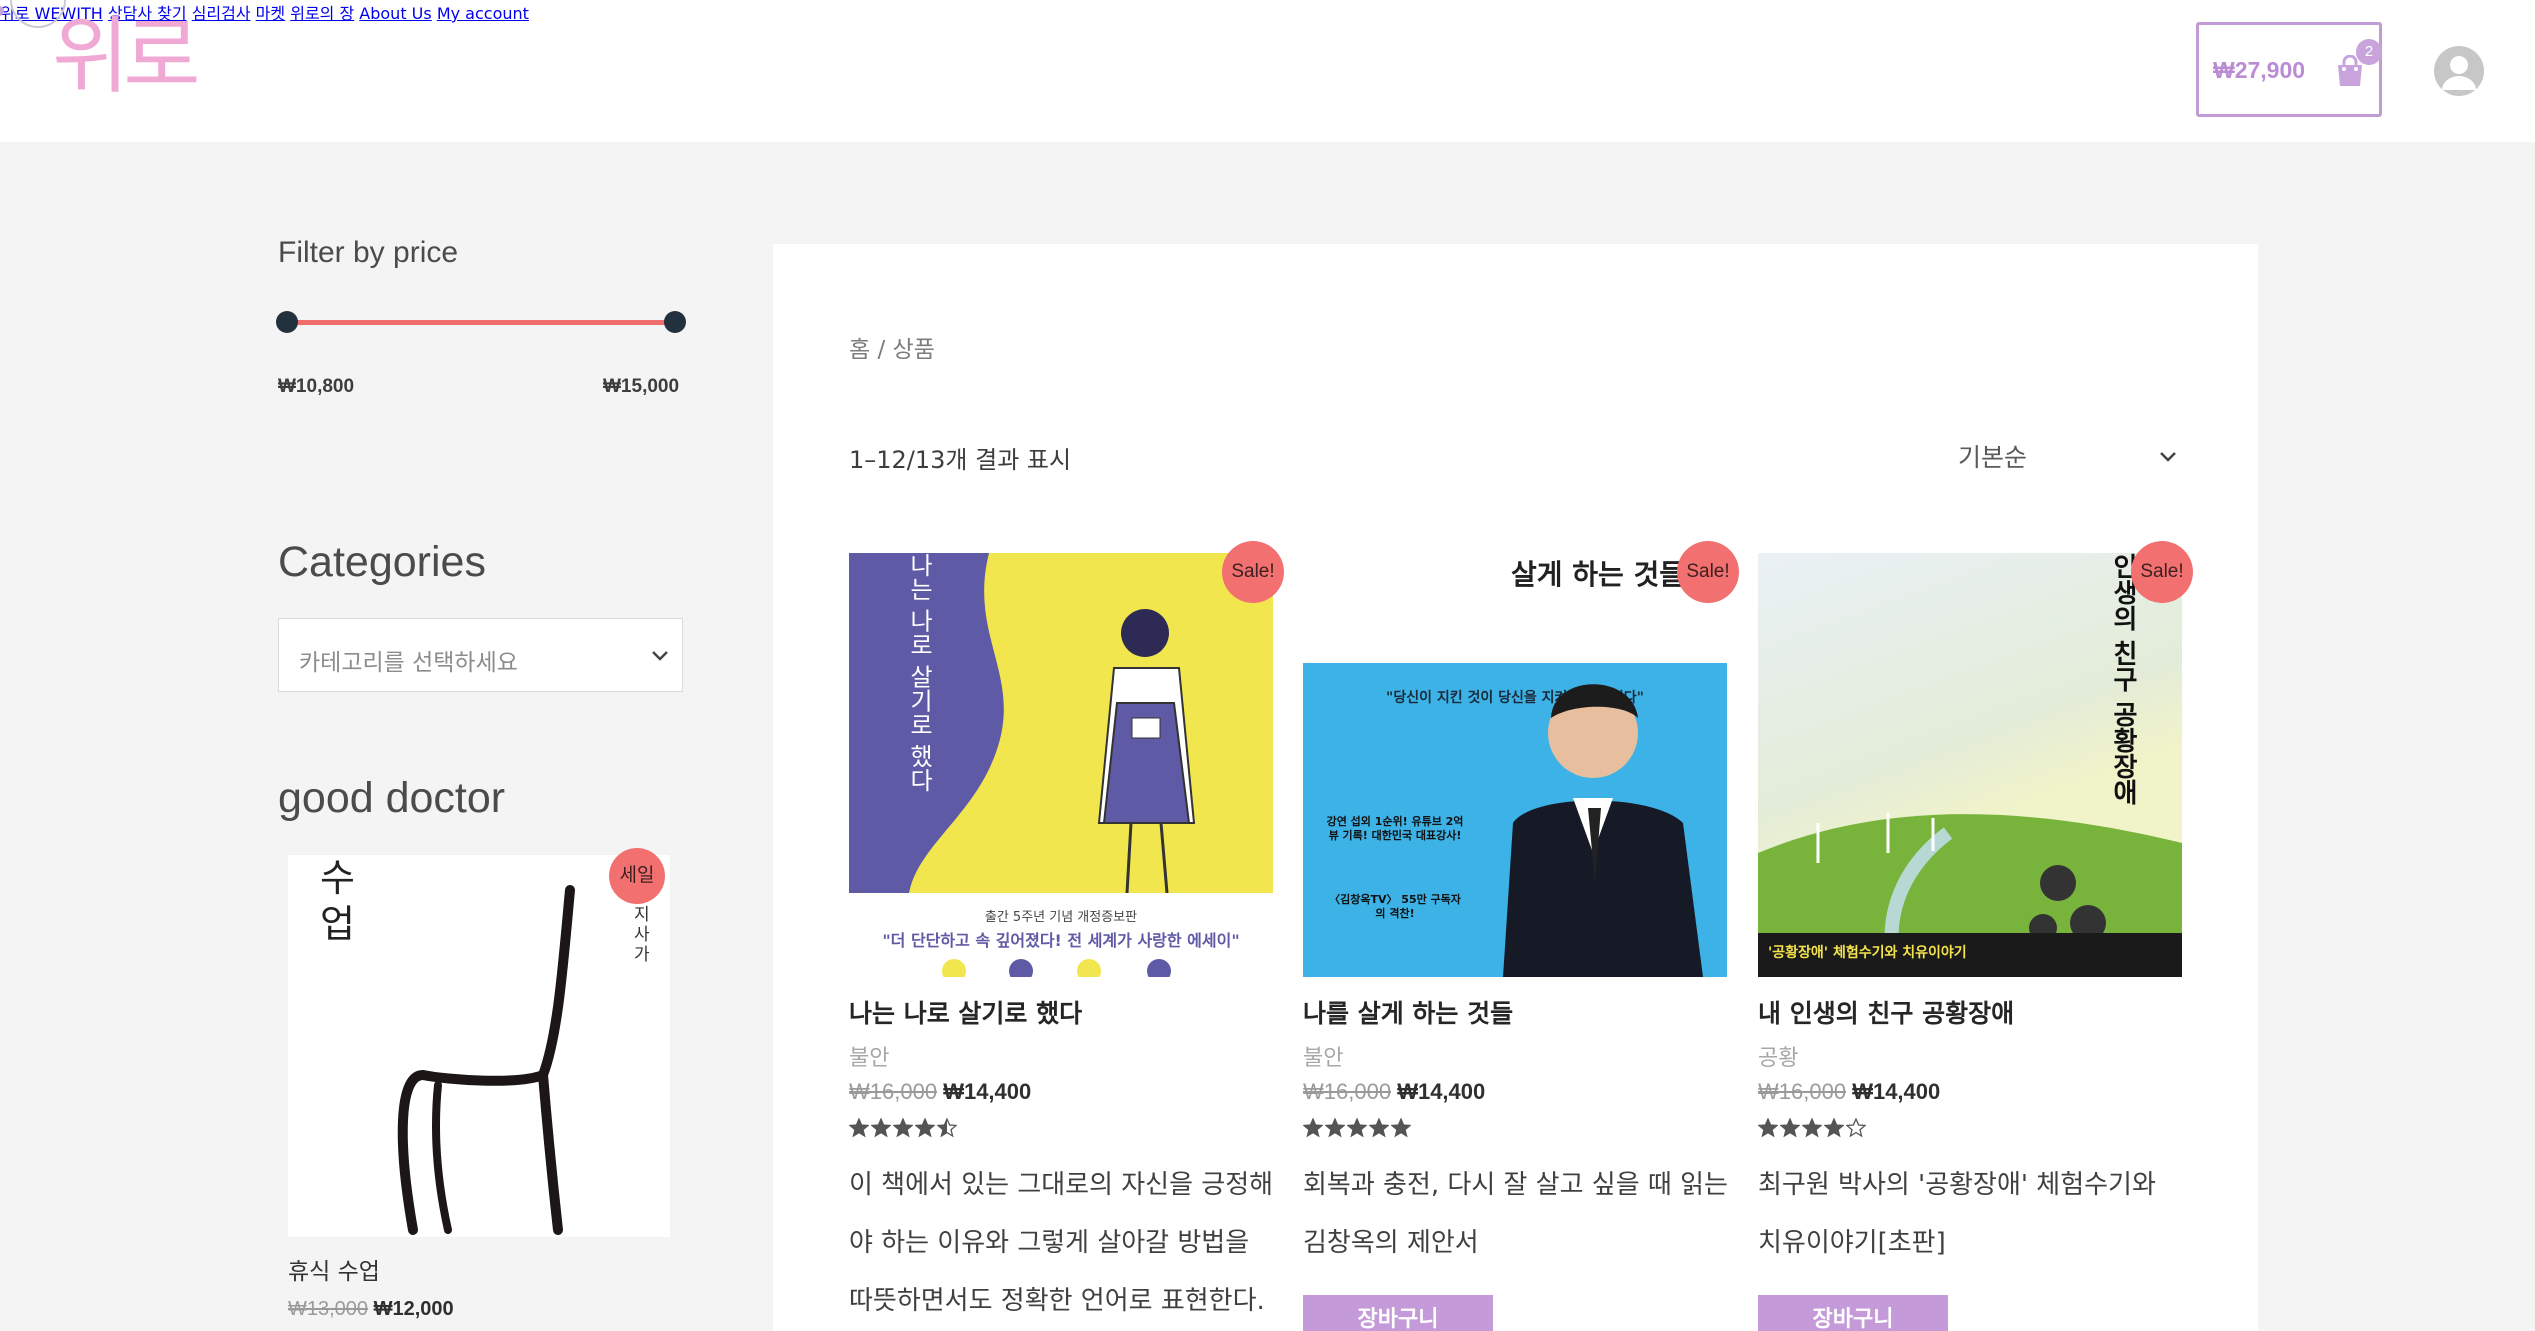 This screenshot has width=2535, height=1331. Describe the element at coordinates (637, 876) in the screenshot. I see `sale-badge: 세일` at that location.